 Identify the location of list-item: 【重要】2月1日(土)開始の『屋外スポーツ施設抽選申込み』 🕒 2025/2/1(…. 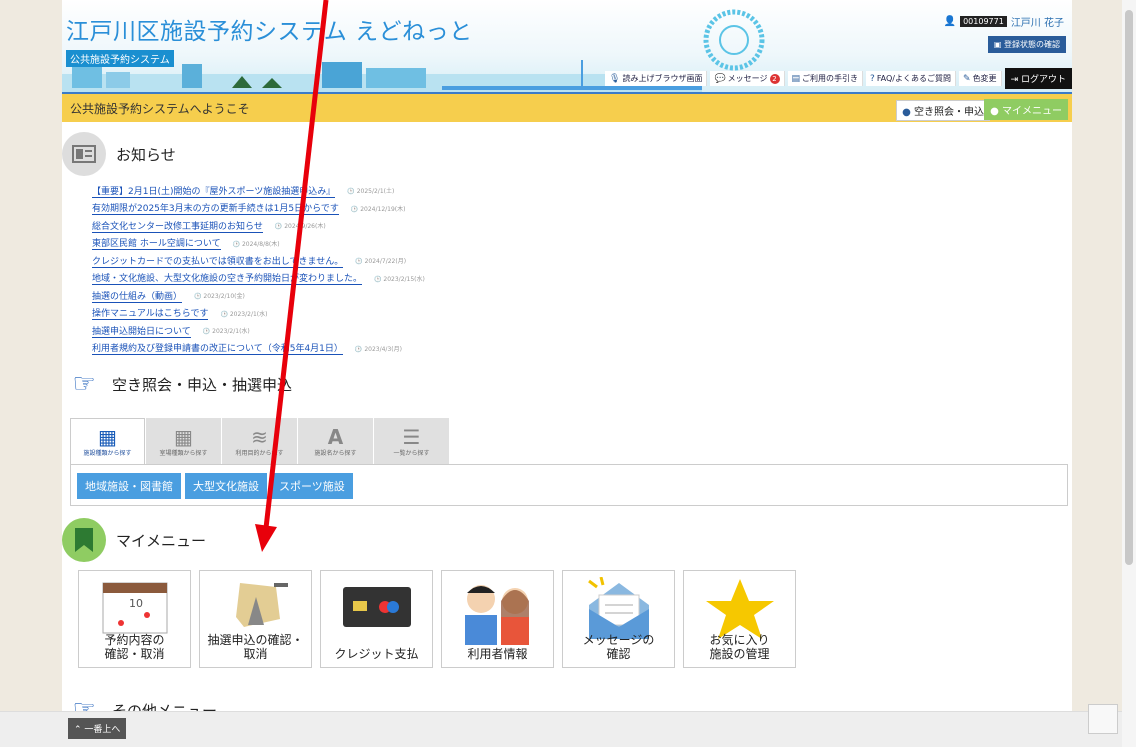
(392, 191).